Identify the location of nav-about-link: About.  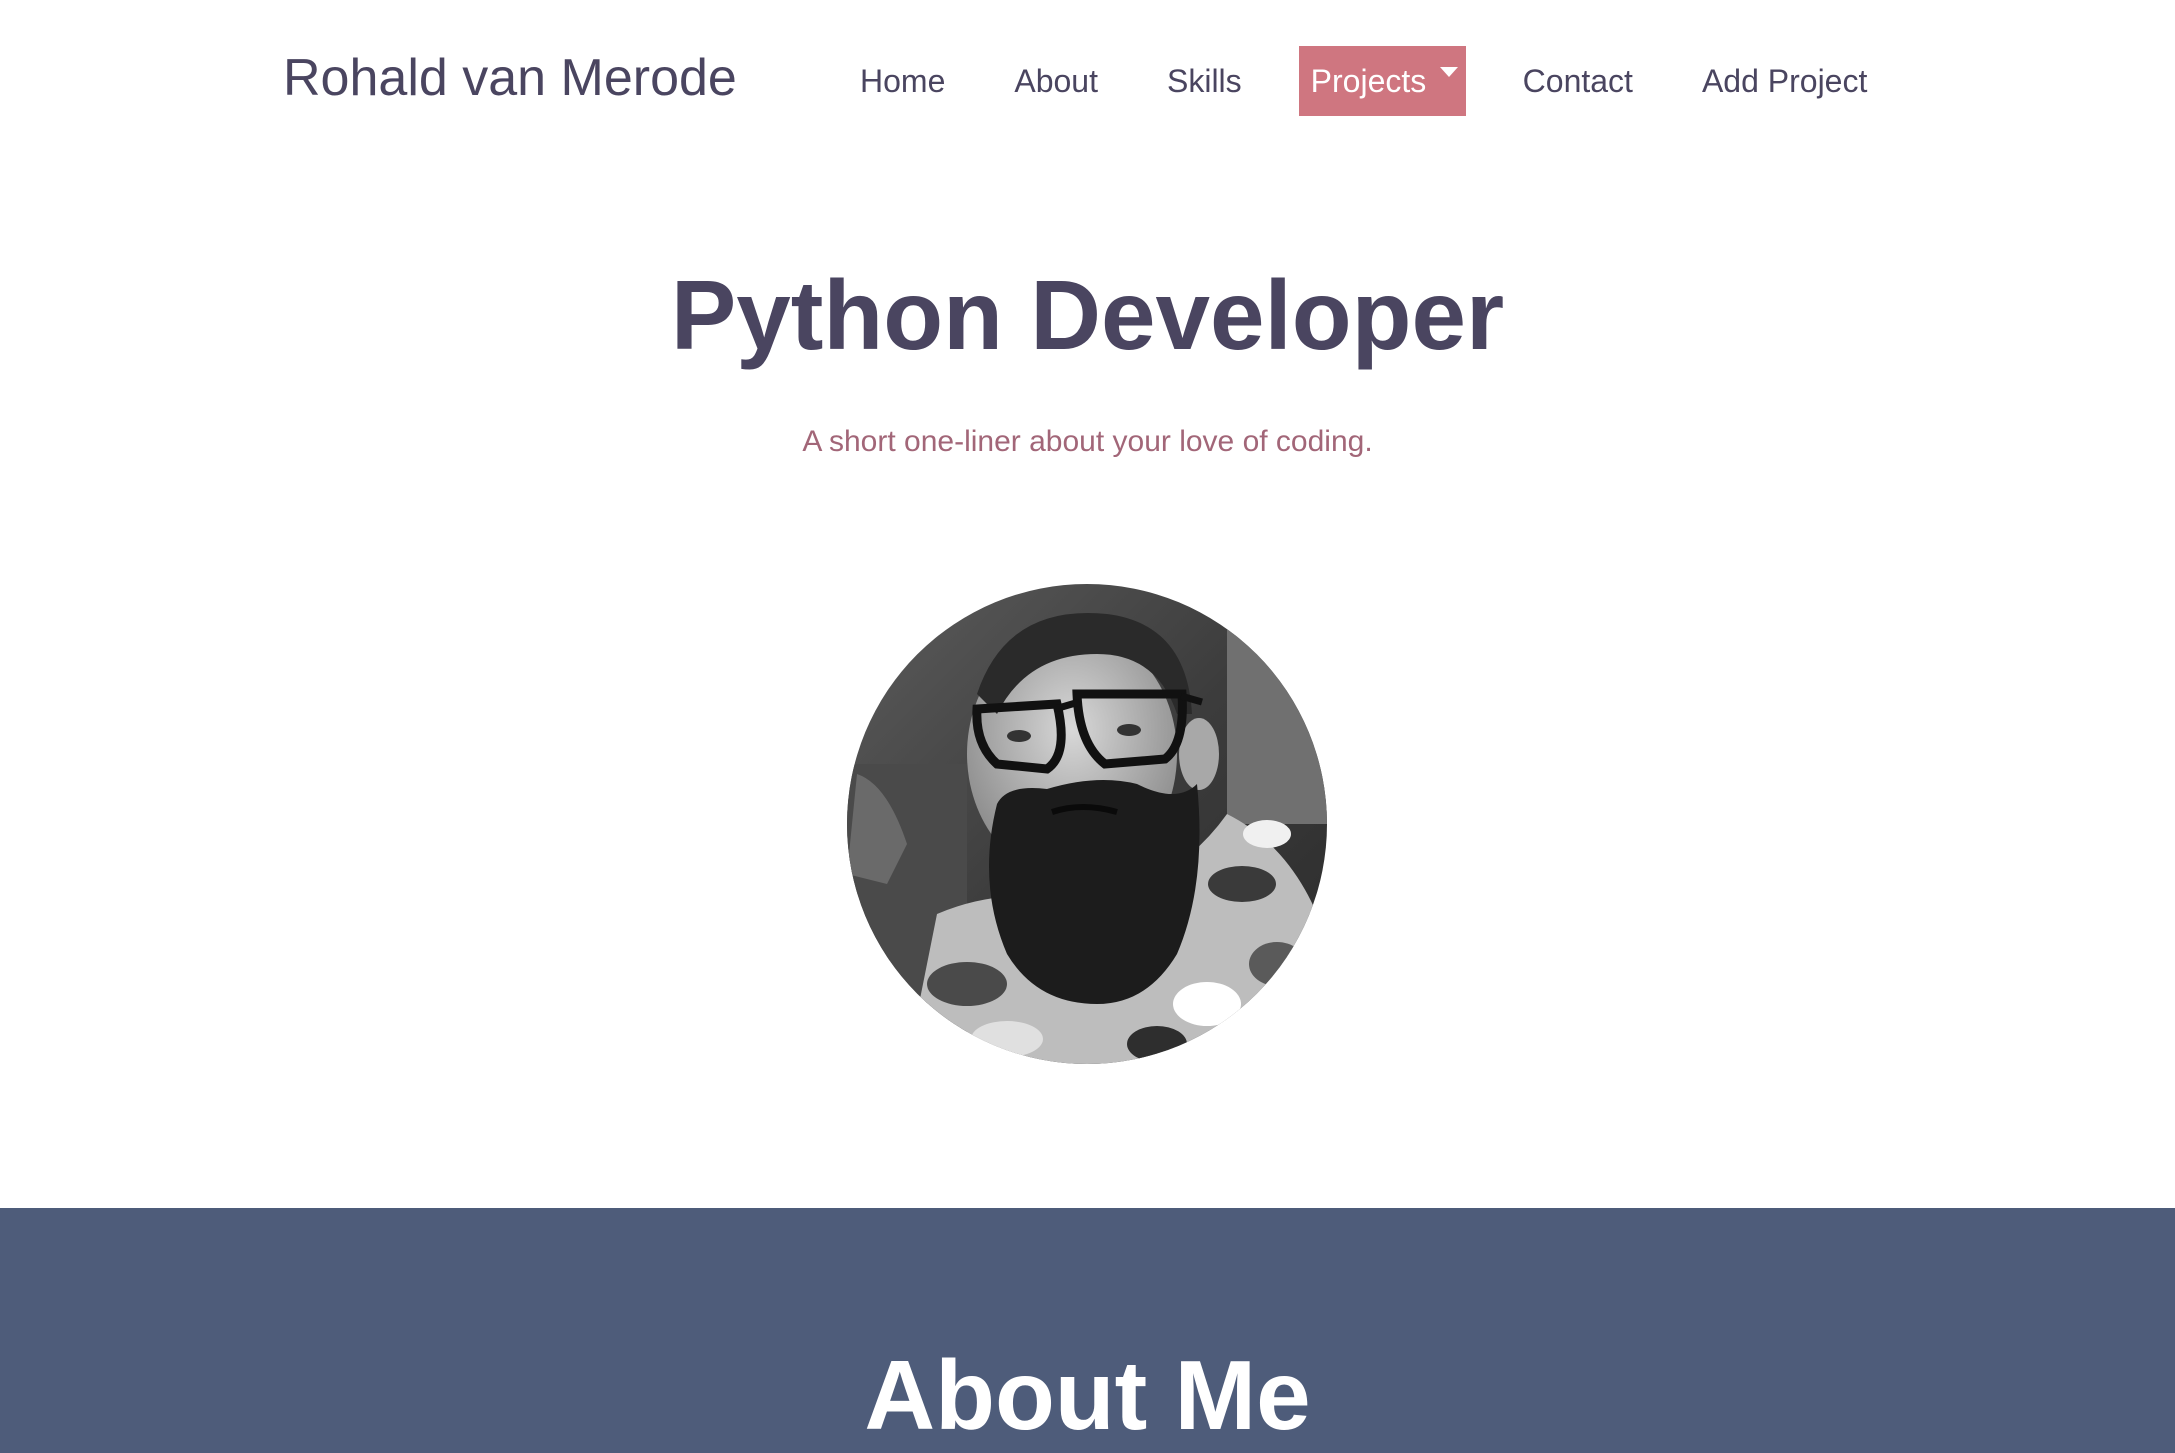
(1056, 81).